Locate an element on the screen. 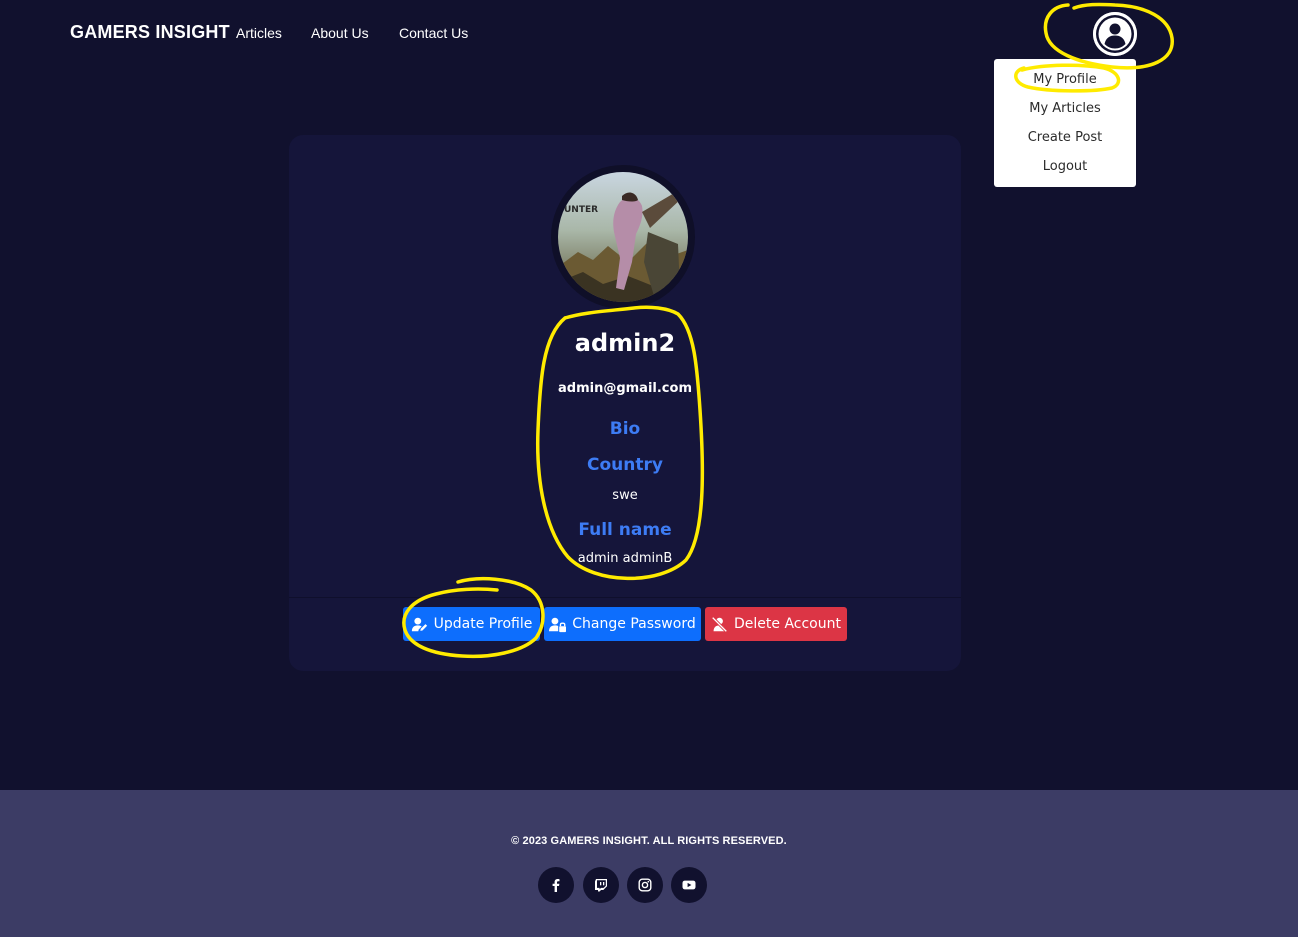 The image size is (1298, 937). facebook-icon is located at coordinates (556, 885).